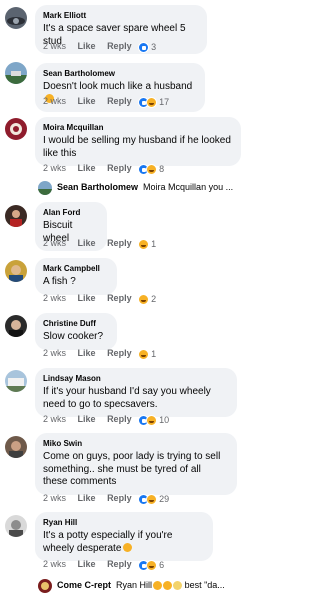 The height and width of the screenshot is (600, 320). I want to click on comment-meta: 2 wks Like Reply 3, so click(99, 46).